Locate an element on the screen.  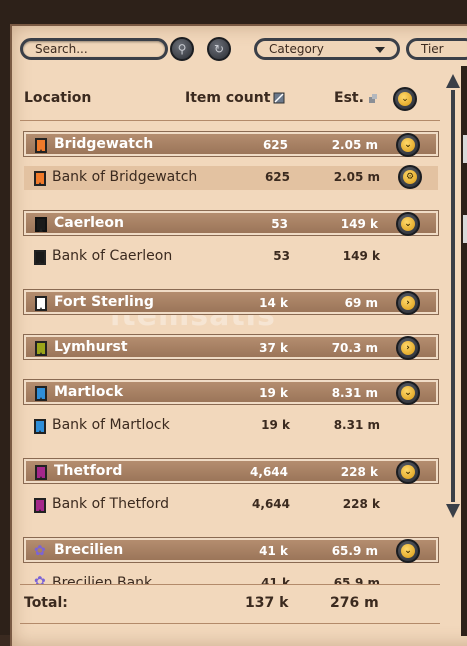
city-row-lymhurst: Lymhurst 37 k 70.3 m › is located at coordinates (231, 347).